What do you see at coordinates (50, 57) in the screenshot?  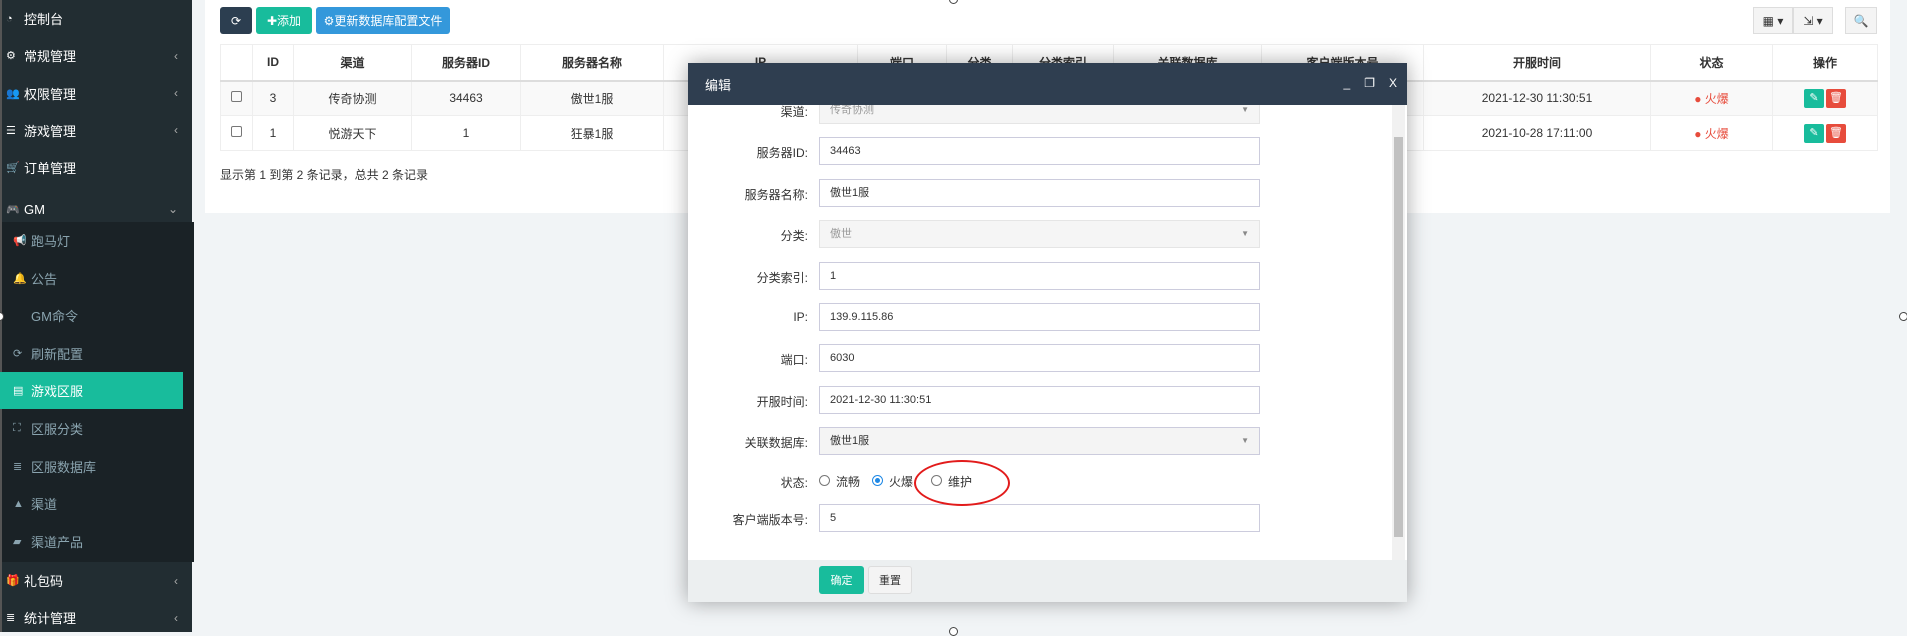 I see `sidebar-item-label: 常规管理` at bounding box center [50, 57].